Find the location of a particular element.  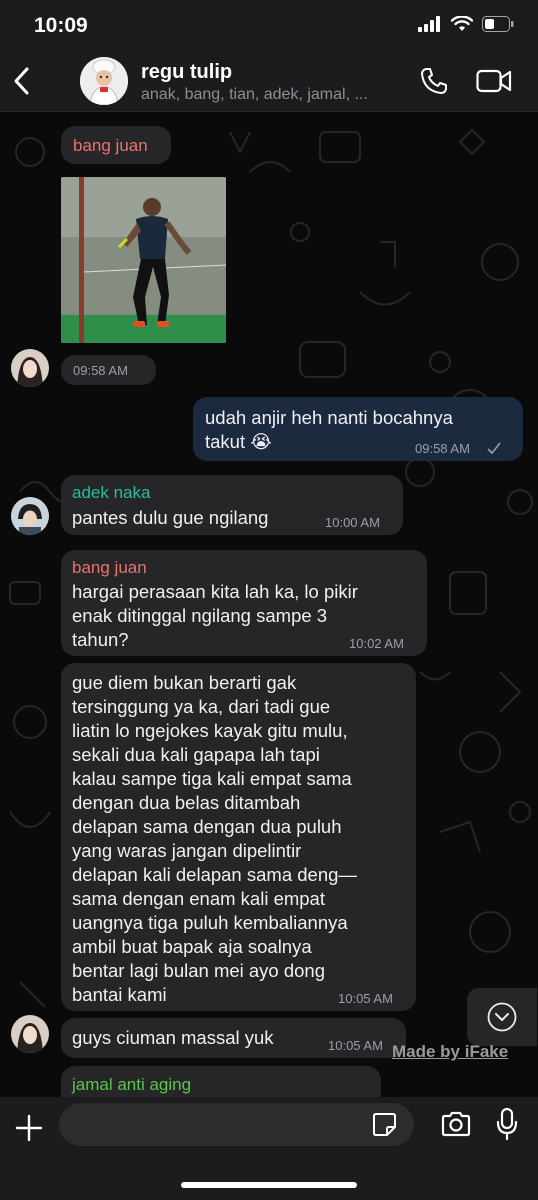

message-line: pantes dulu gue ngilang is located at coordinates (170, 517).